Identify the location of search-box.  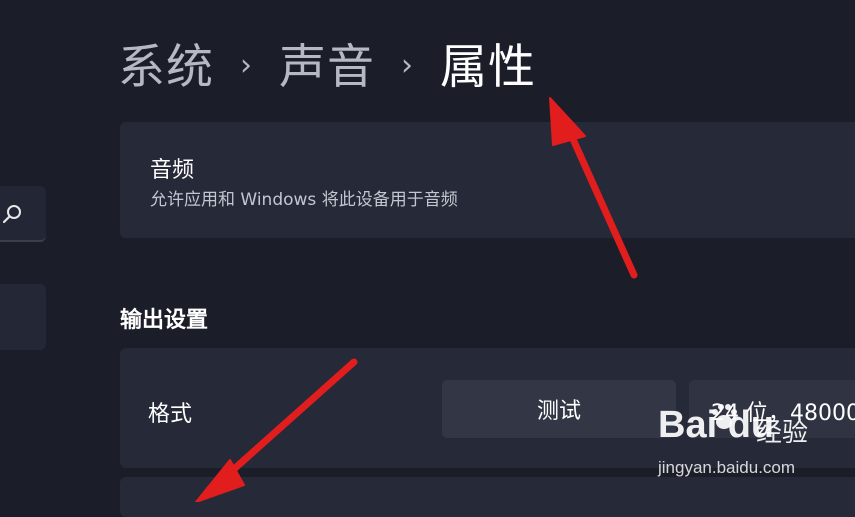
(23, 214).